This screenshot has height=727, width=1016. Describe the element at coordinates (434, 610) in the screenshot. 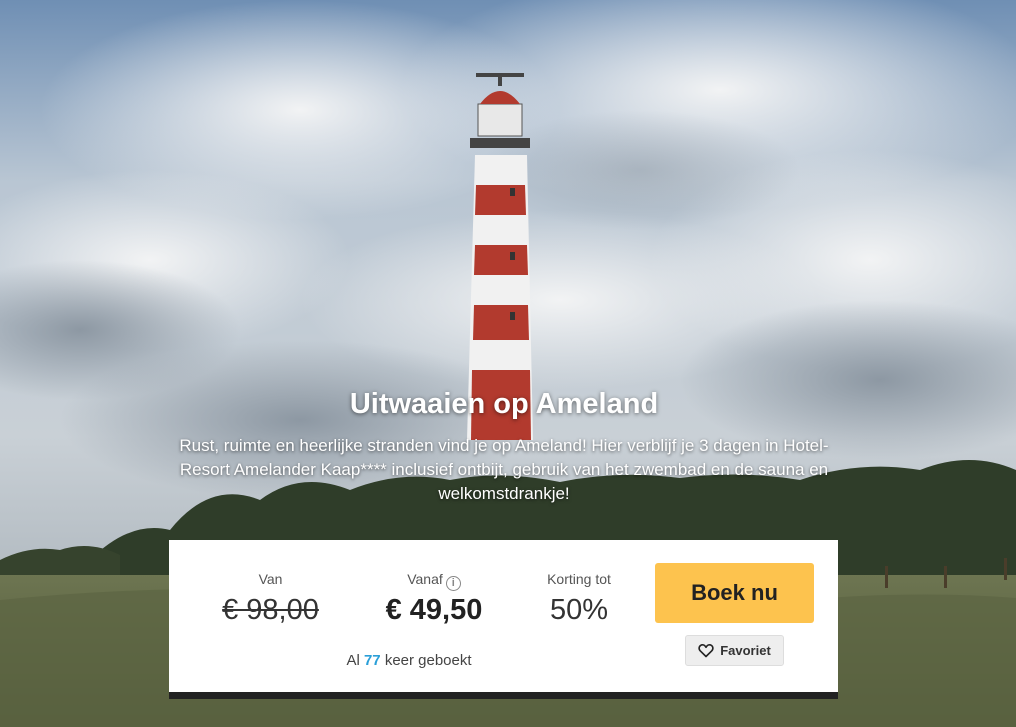

I see `current-price: € 49,50` at that location.